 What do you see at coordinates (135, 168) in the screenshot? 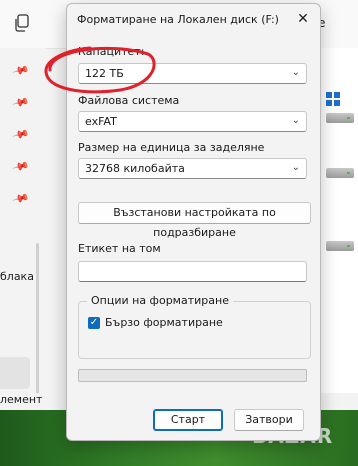
I see `allocation-value: 32768 килобайта` at bounding box center [135, 168].